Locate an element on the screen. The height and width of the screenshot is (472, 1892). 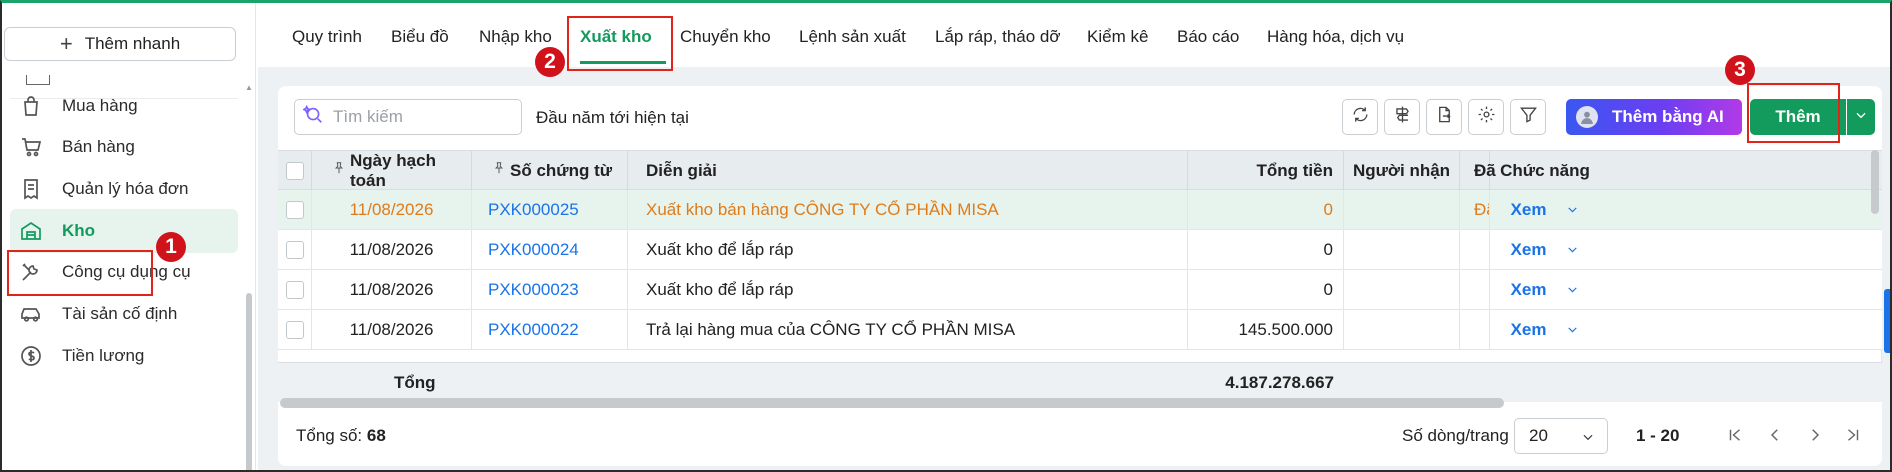
side-panel-handle is located at coordinates (1887, 321).